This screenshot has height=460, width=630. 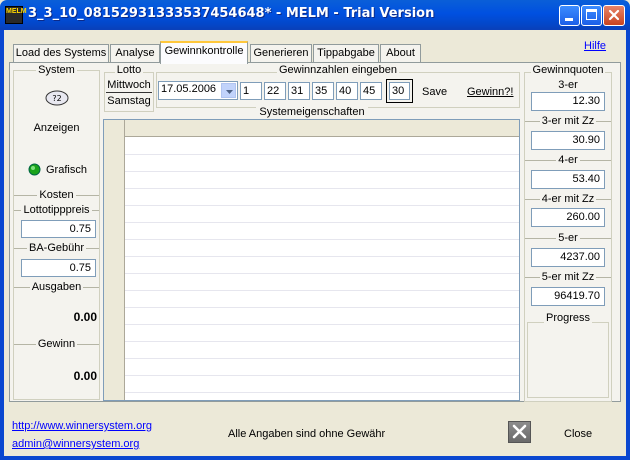 I want to click on disclaimer-text: Alle Angaben sind ohne Gewähr, so click(x=307, y=434).